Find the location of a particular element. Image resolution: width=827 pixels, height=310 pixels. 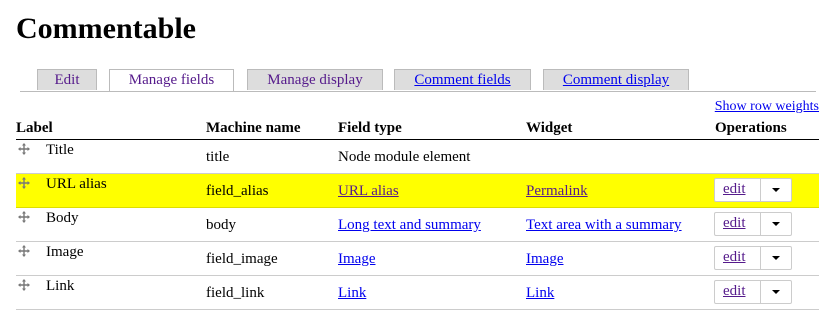

row-label: URL alias is located at coordinates (76, 184).